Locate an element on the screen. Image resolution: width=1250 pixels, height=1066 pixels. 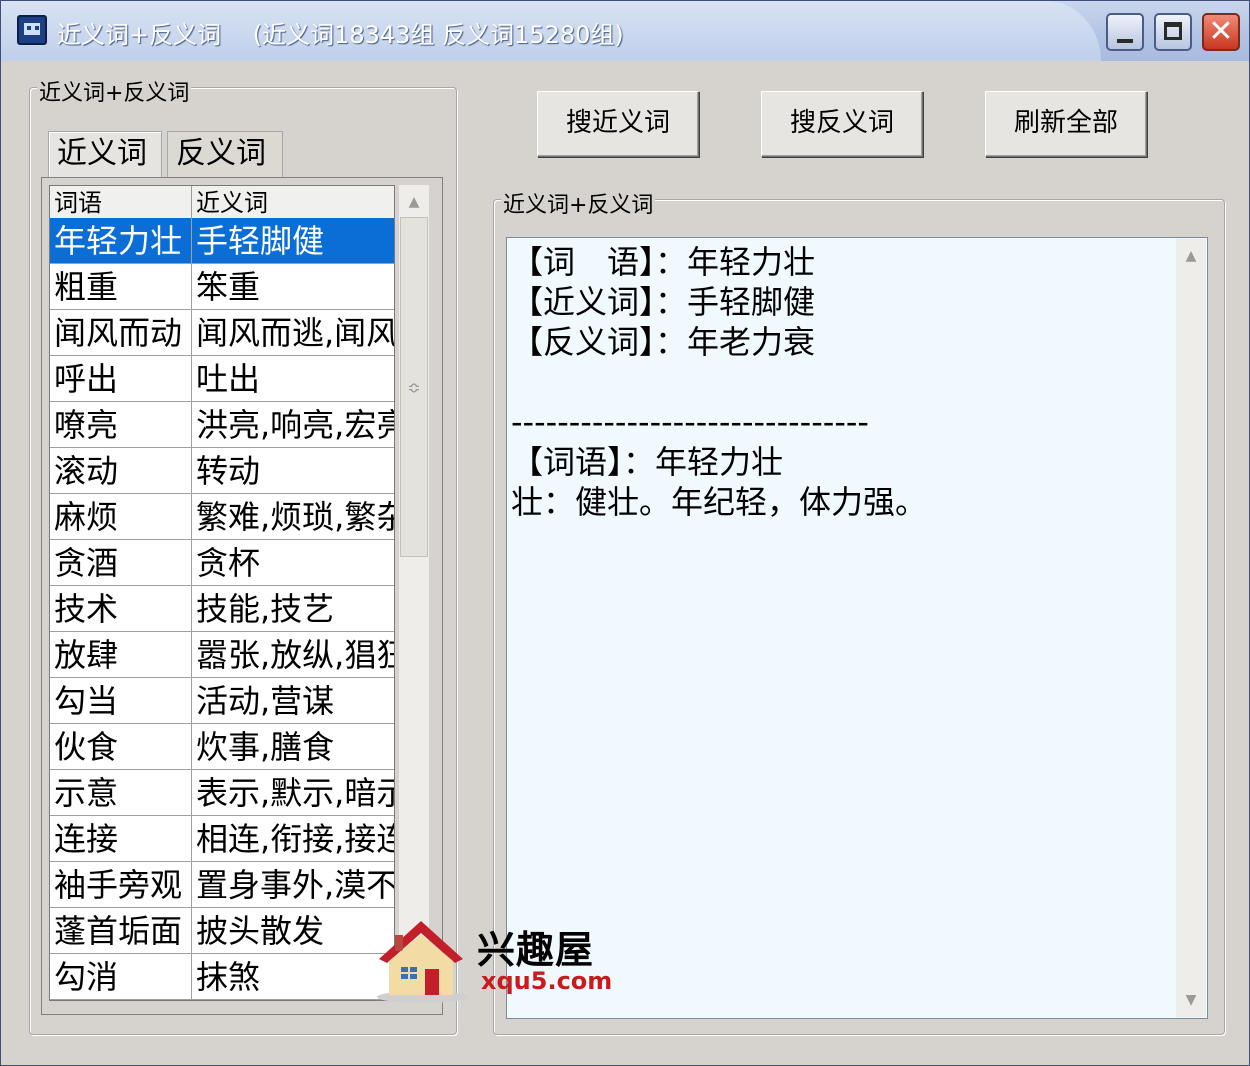
list-item: 勾当 活动,营谋 is located at coordinates (222, 701).